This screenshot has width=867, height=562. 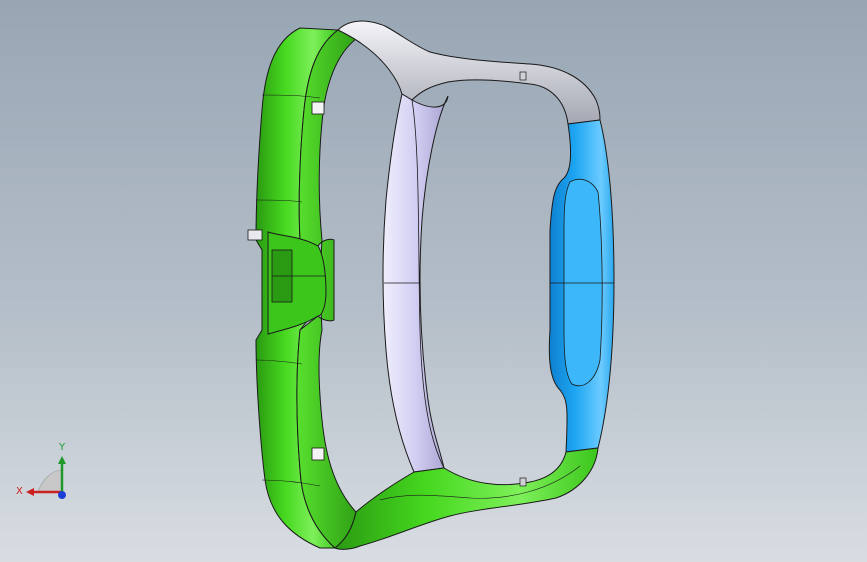 What do you see at coordinates (318, 108) in the screenshot?
I see `clip-top-left` at bounding box center [318, 108].